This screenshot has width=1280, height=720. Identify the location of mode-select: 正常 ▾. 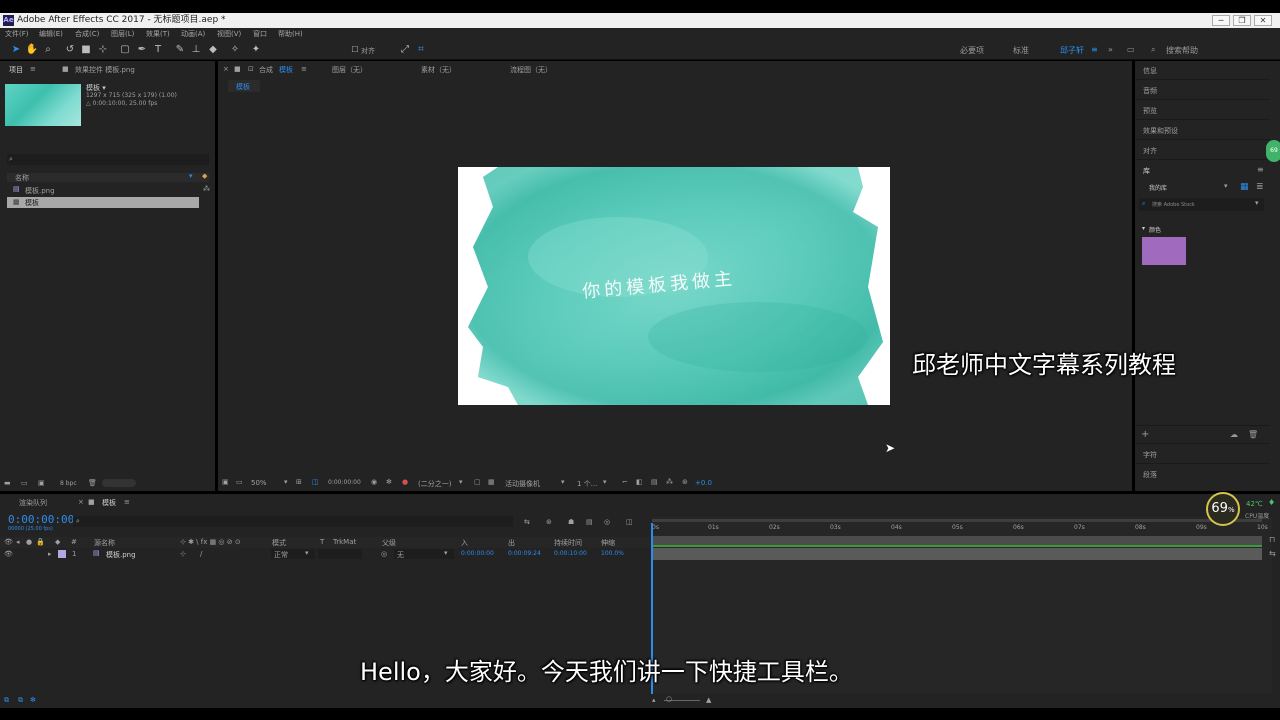
(293, 554).